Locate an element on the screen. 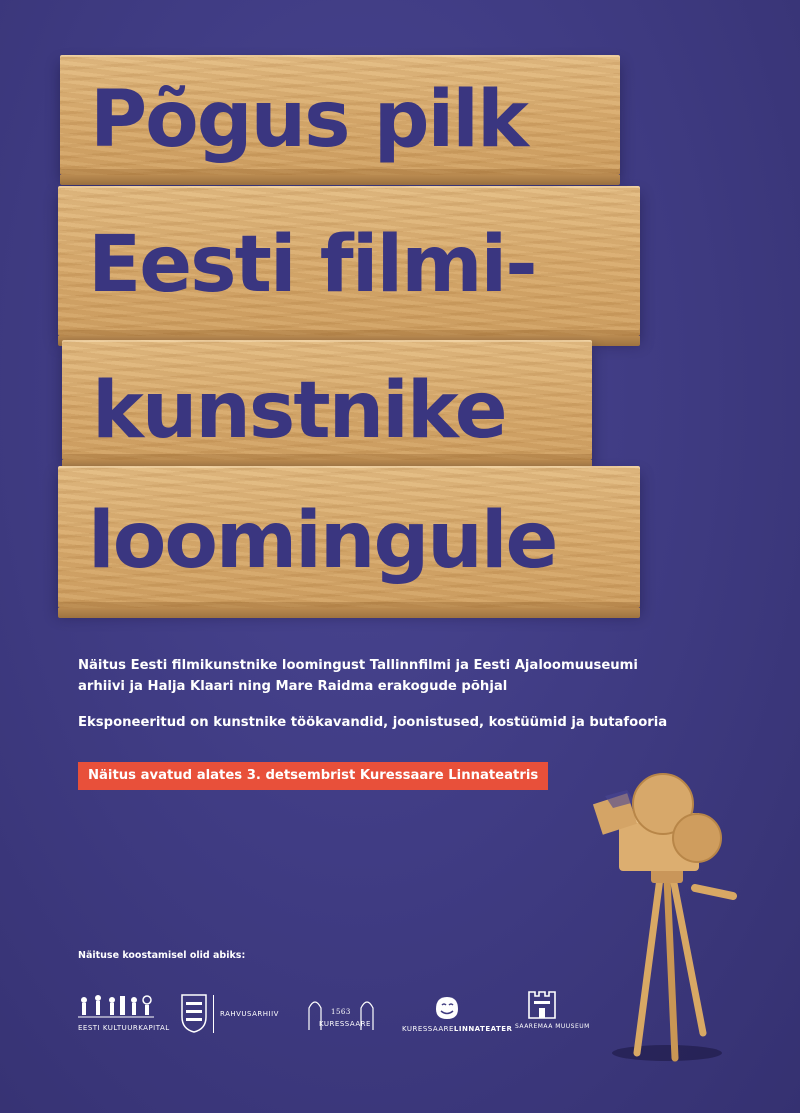 The height and width of the screenshot is (1113, 800). title-board-2: Eesti filmi- is located at coordinates (349, 266).